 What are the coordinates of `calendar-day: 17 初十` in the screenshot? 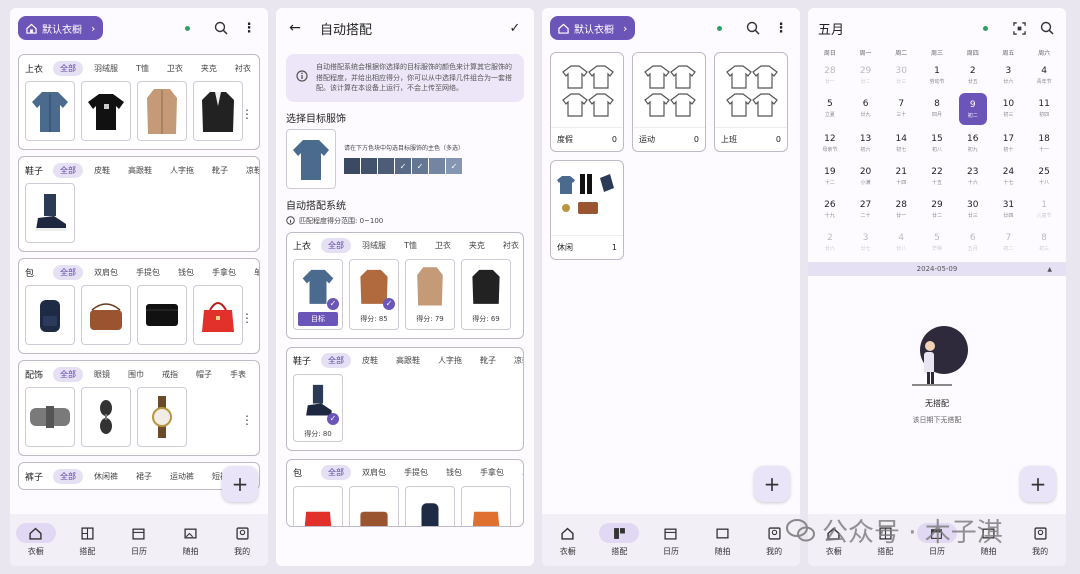 It's located at (1009, 143).